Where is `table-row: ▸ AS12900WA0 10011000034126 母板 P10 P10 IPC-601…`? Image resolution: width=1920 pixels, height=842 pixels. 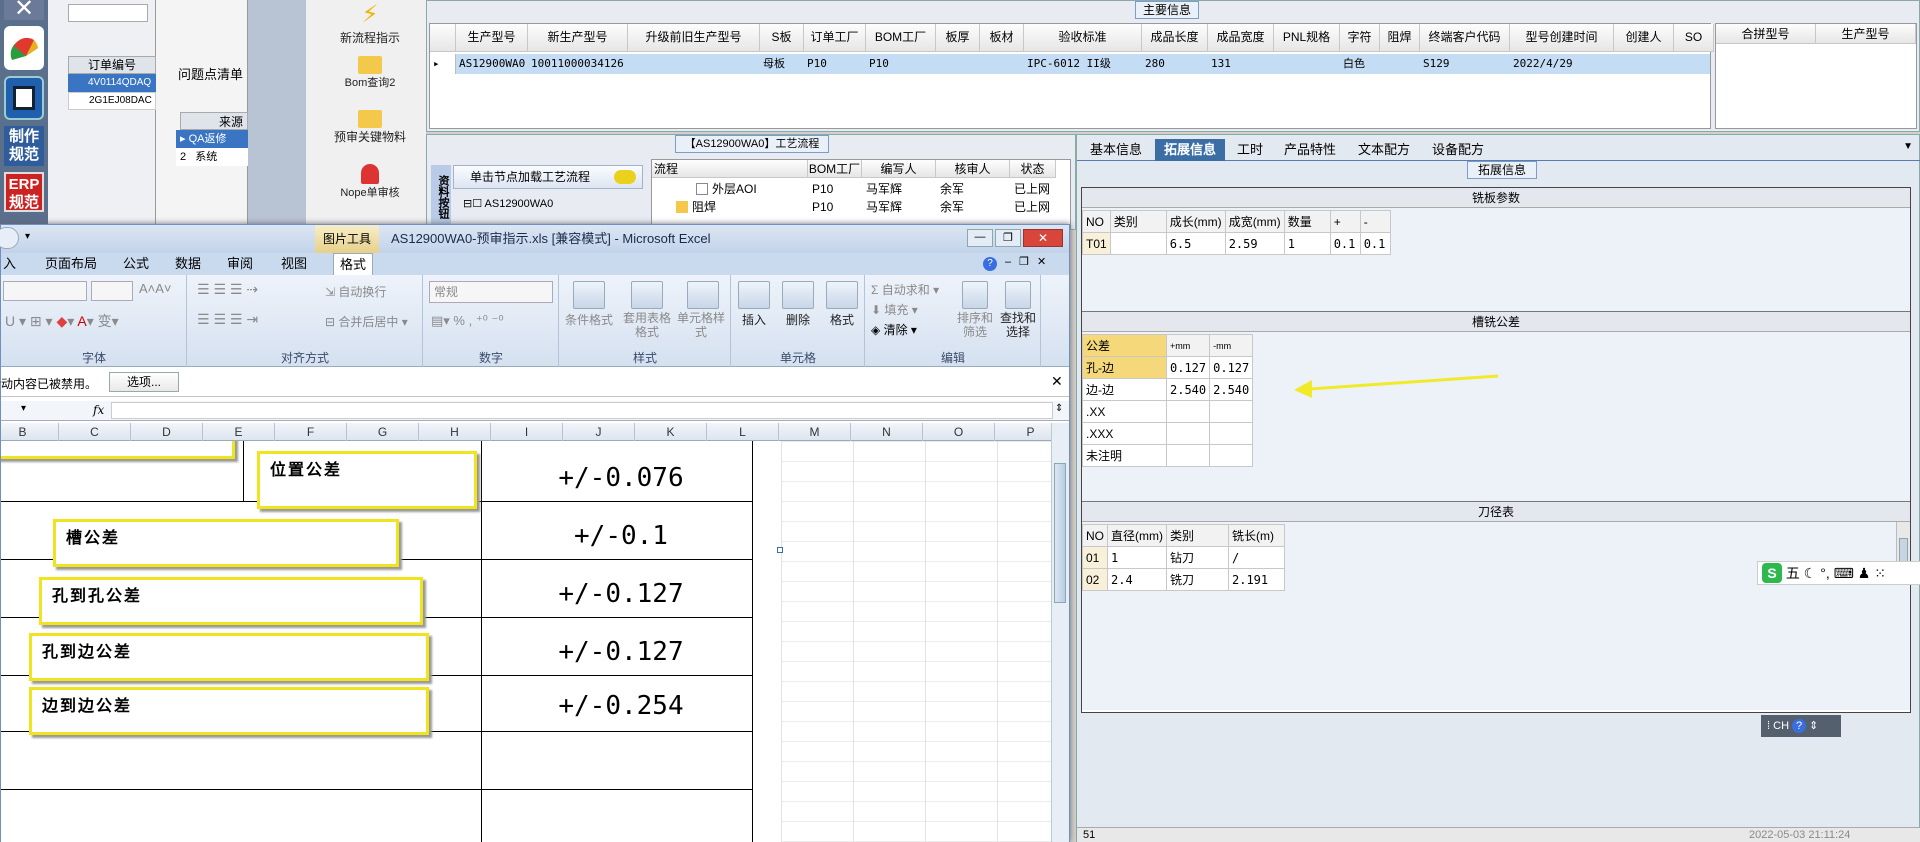 table-row: ▸ AS12900WA0 10011000034126 母板 P10 P10 IPC-601… is located at coordinates (1070, 64).